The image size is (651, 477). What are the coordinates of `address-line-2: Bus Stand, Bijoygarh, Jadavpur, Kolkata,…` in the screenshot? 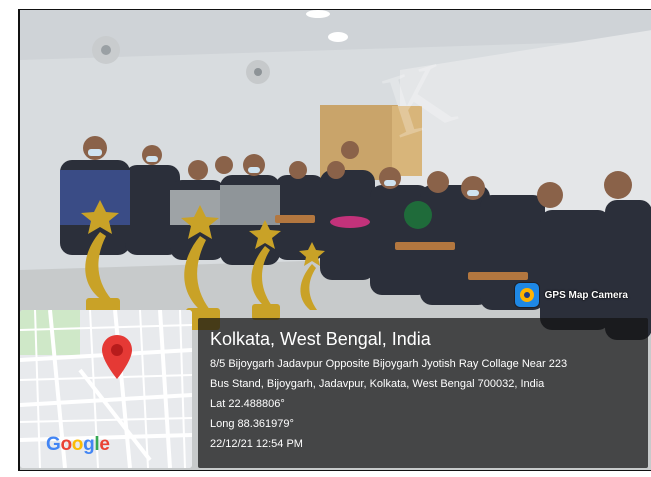 It's located at (377, 384).